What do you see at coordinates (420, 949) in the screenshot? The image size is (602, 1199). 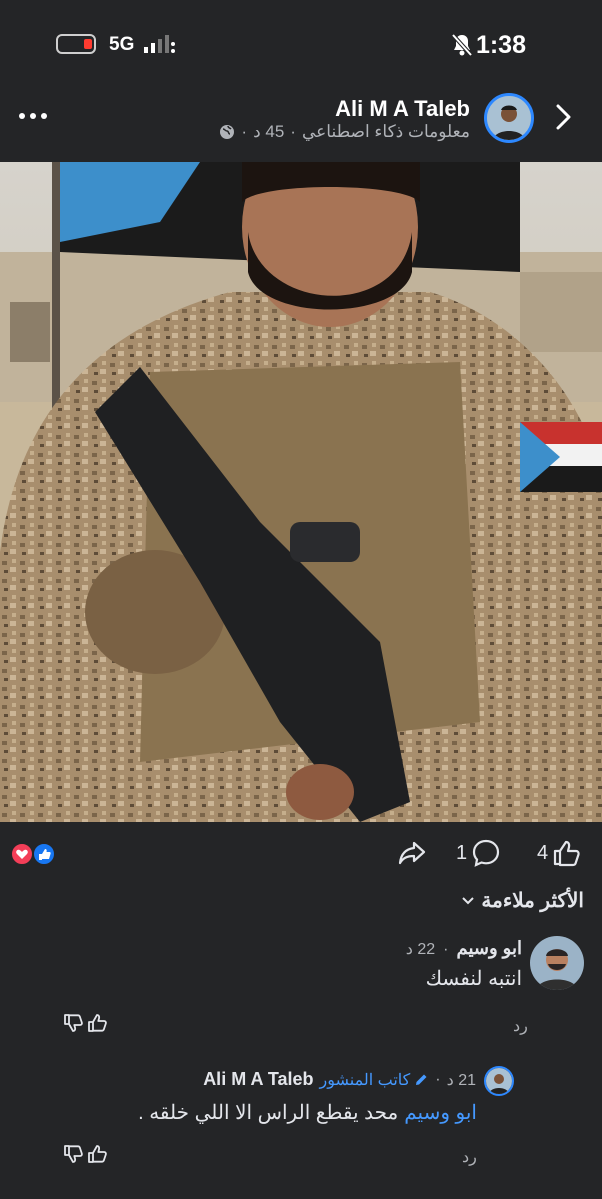 I see `comment-time: 22 د` at bounding box center [420, 949].